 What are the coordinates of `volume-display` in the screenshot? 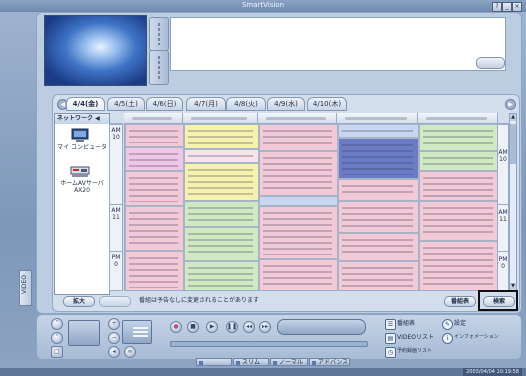 It's located at (137, 332).